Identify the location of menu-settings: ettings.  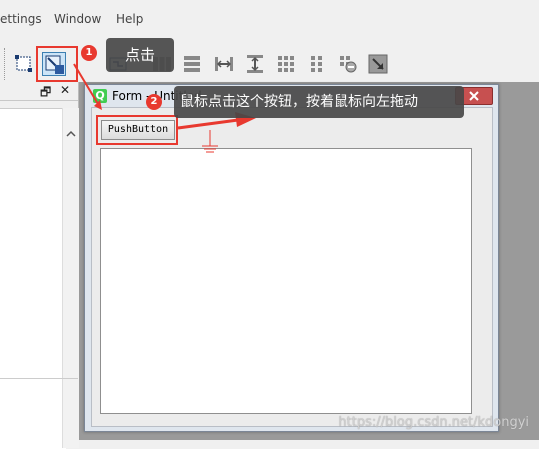
(21, 19).